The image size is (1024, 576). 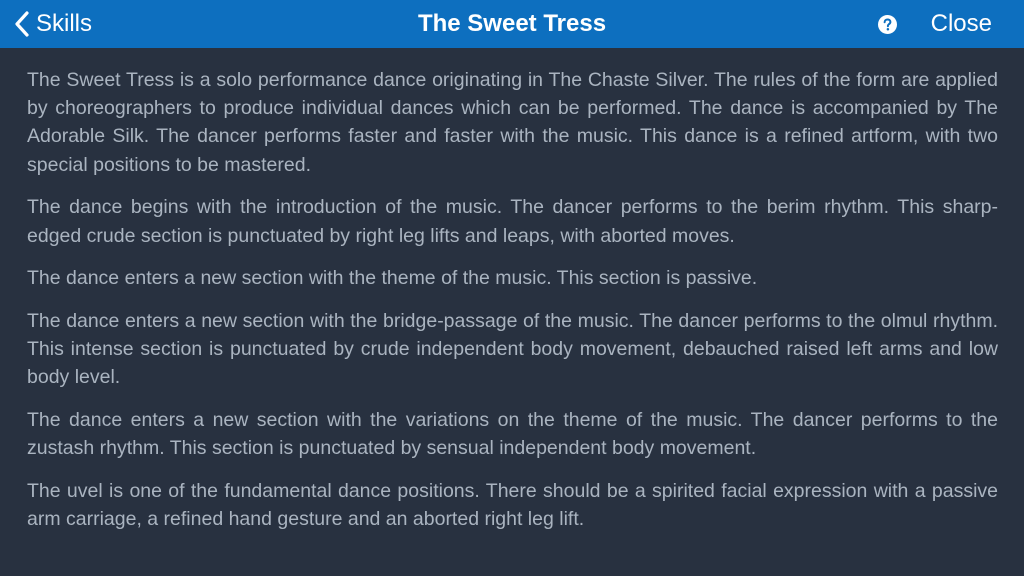 I want to click on chevron-left-icon, so click(x=22, y=24).